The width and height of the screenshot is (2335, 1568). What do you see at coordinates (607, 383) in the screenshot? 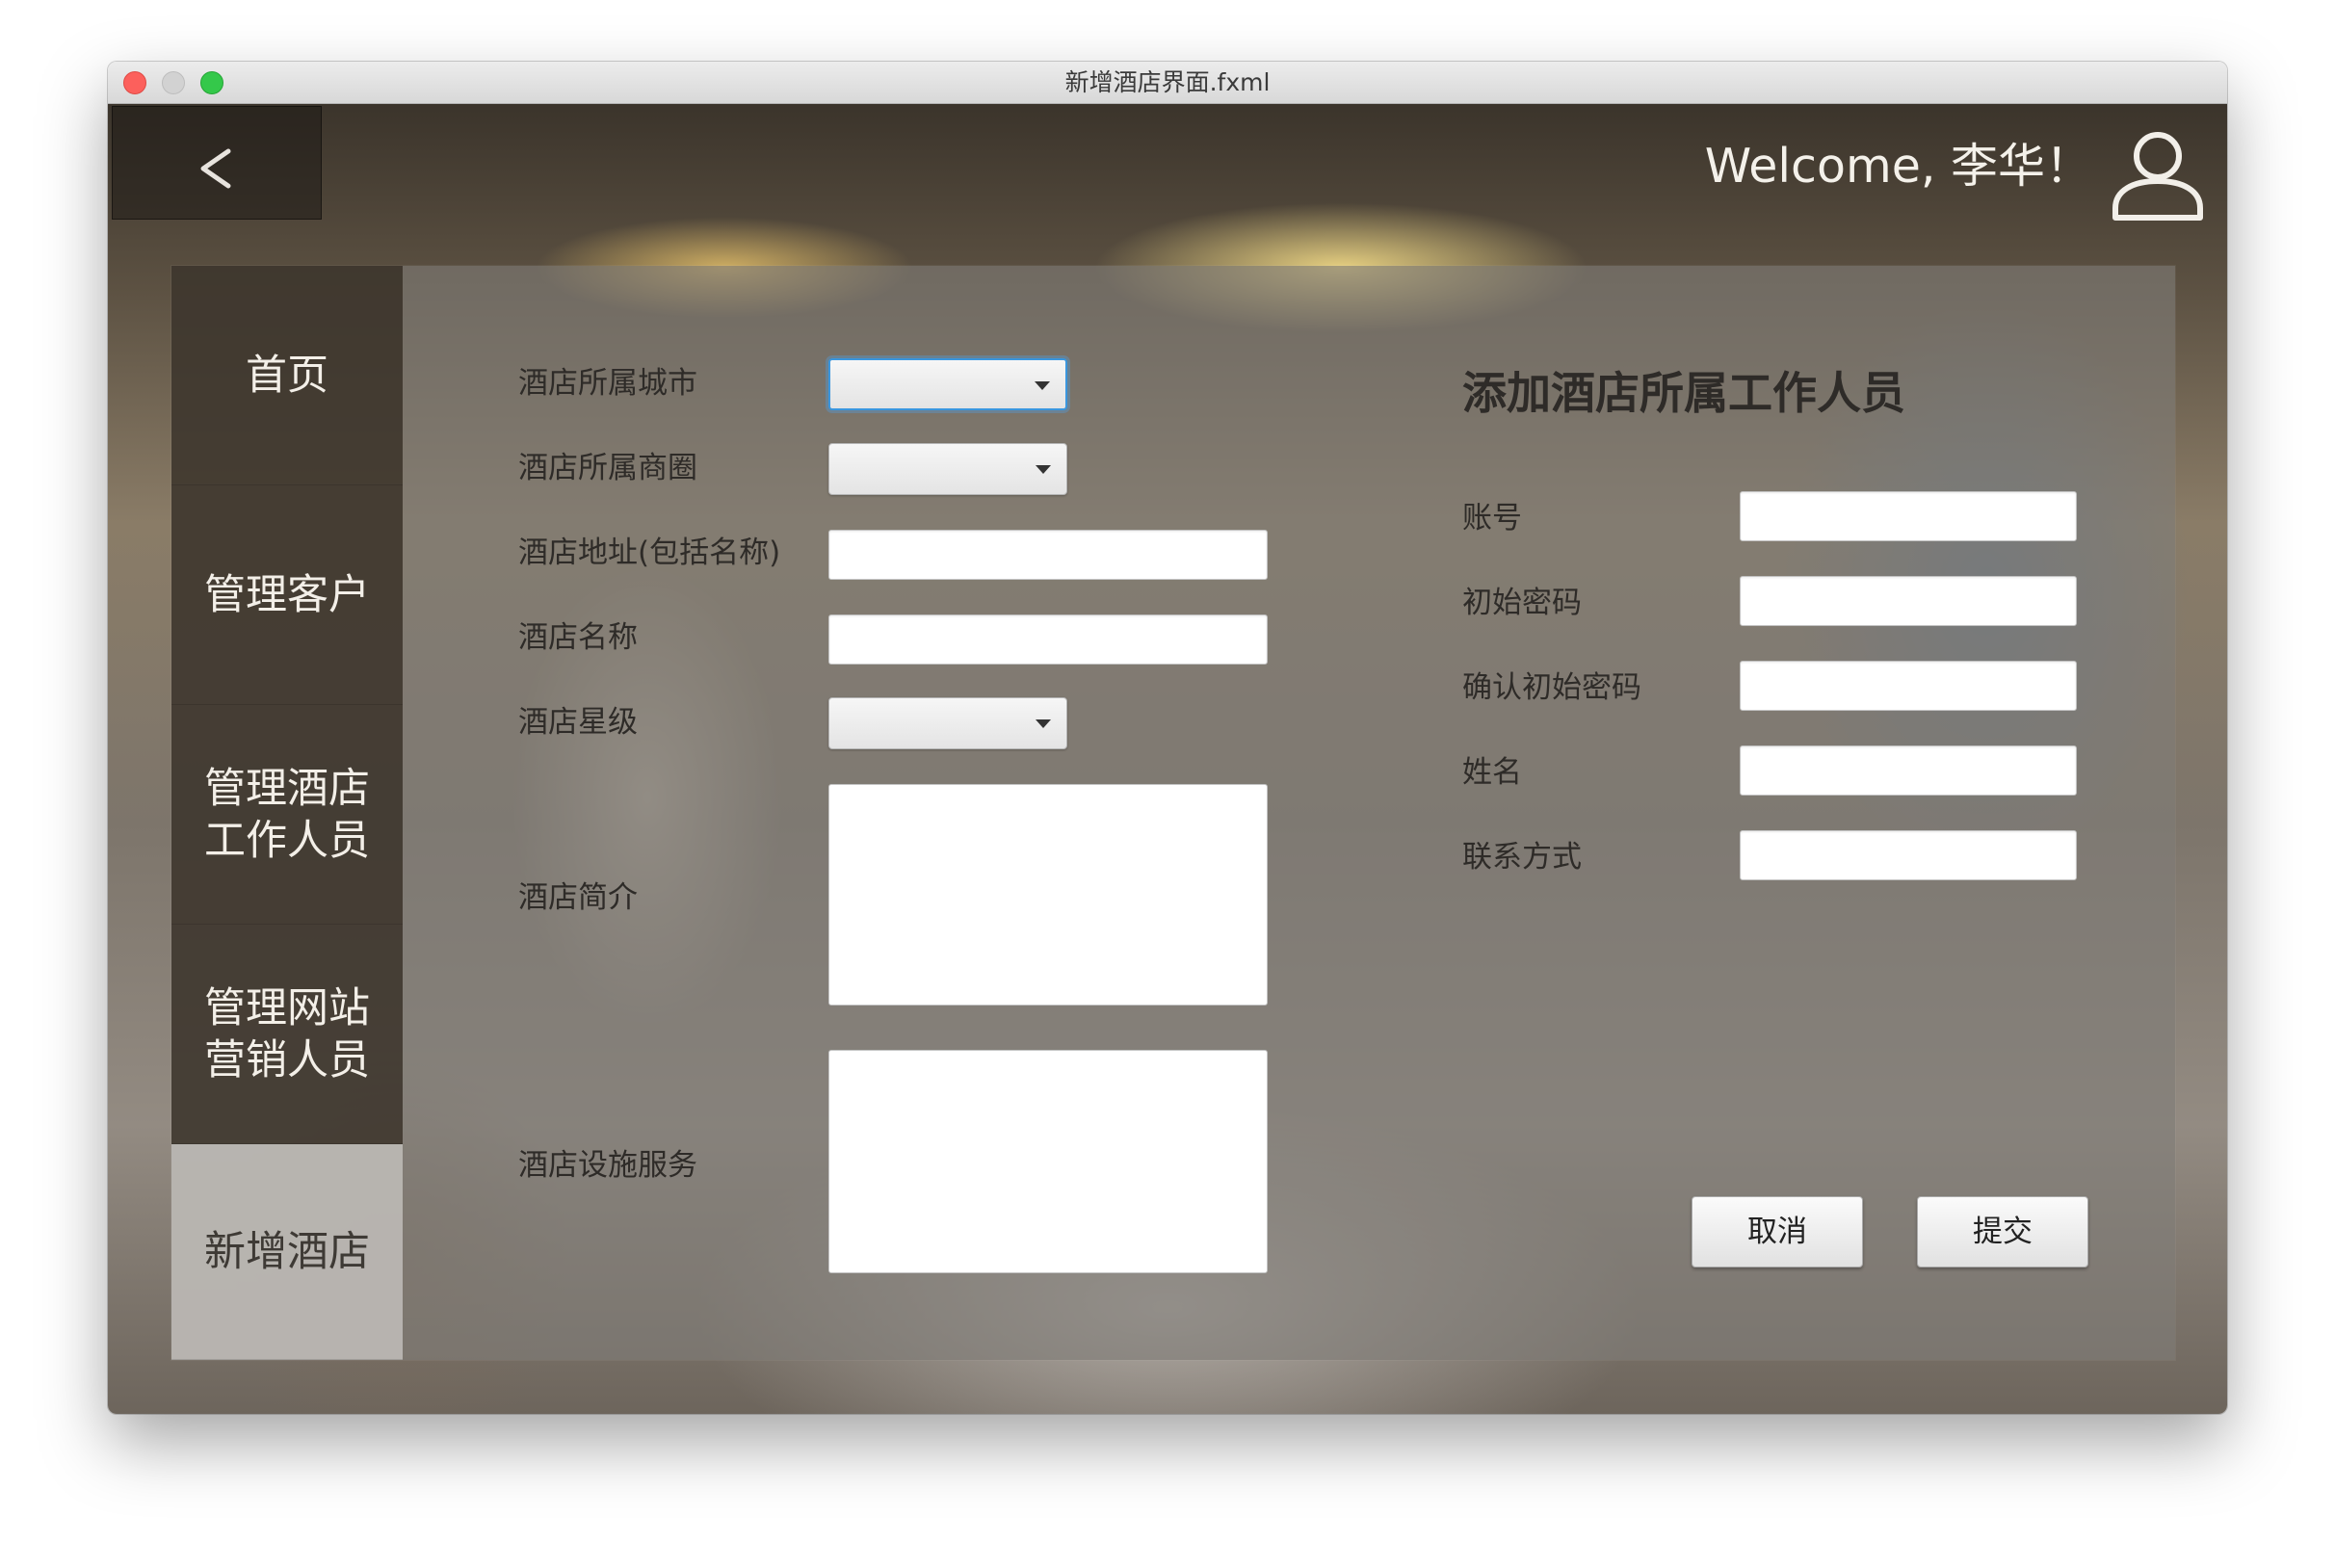
I see `city-label: 酒店所属城市` at bounding box center [607, 383].